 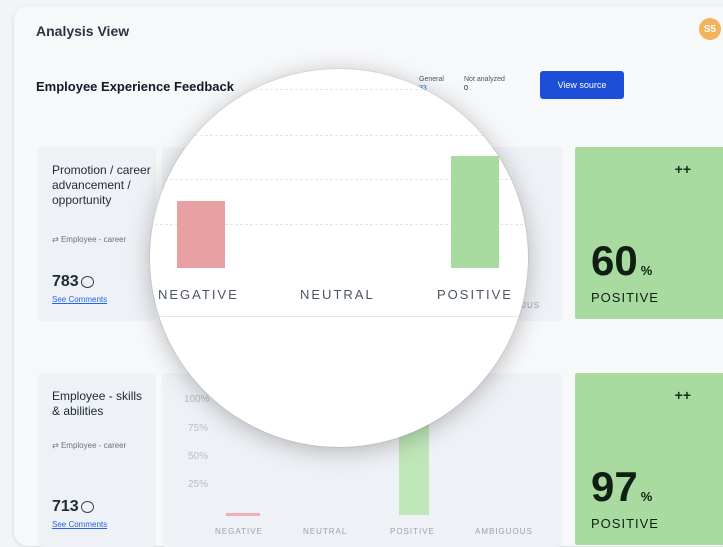 I want to click on comment-count: 783, so click(x=73, y=282).